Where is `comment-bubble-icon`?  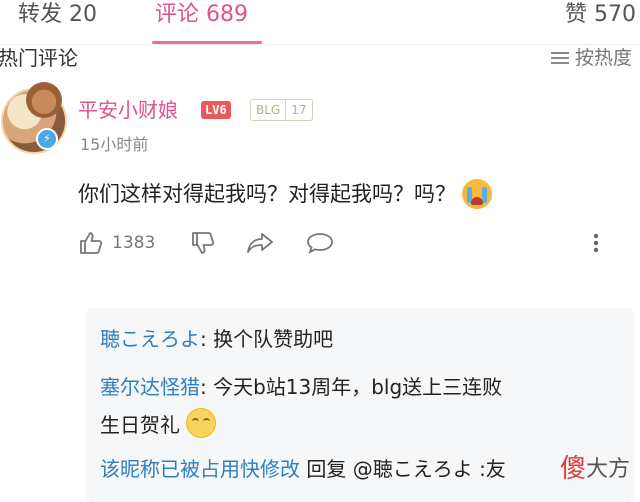 comment-bubble-icon is located at coordinates (320, 243).